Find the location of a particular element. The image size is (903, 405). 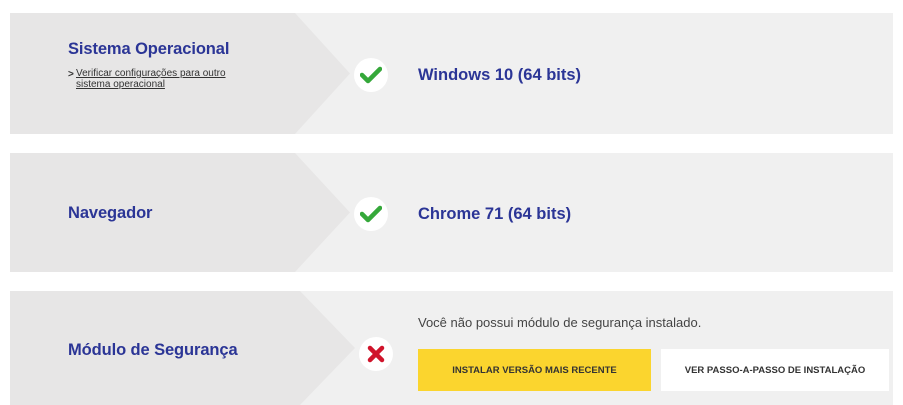

os-status-badge is located at coordinates (371, 75).